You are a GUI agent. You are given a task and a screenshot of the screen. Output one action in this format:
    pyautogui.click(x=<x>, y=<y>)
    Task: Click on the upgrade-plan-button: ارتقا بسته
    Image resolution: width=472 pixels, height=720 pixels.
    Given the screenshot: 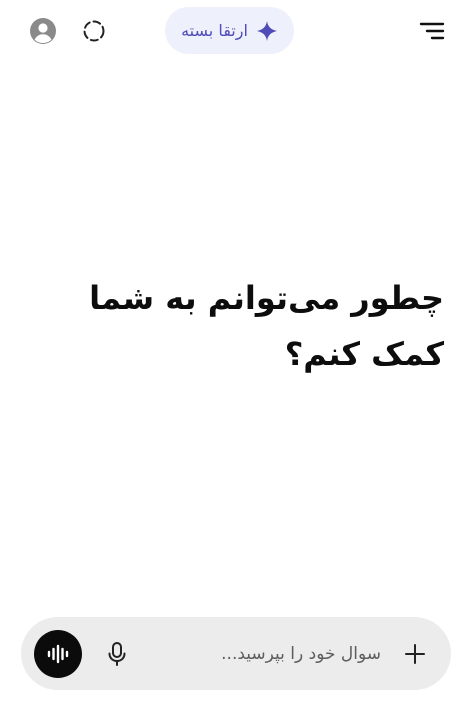 What is the action you would take?
    pyautogui.click(x=229, y=30)
    